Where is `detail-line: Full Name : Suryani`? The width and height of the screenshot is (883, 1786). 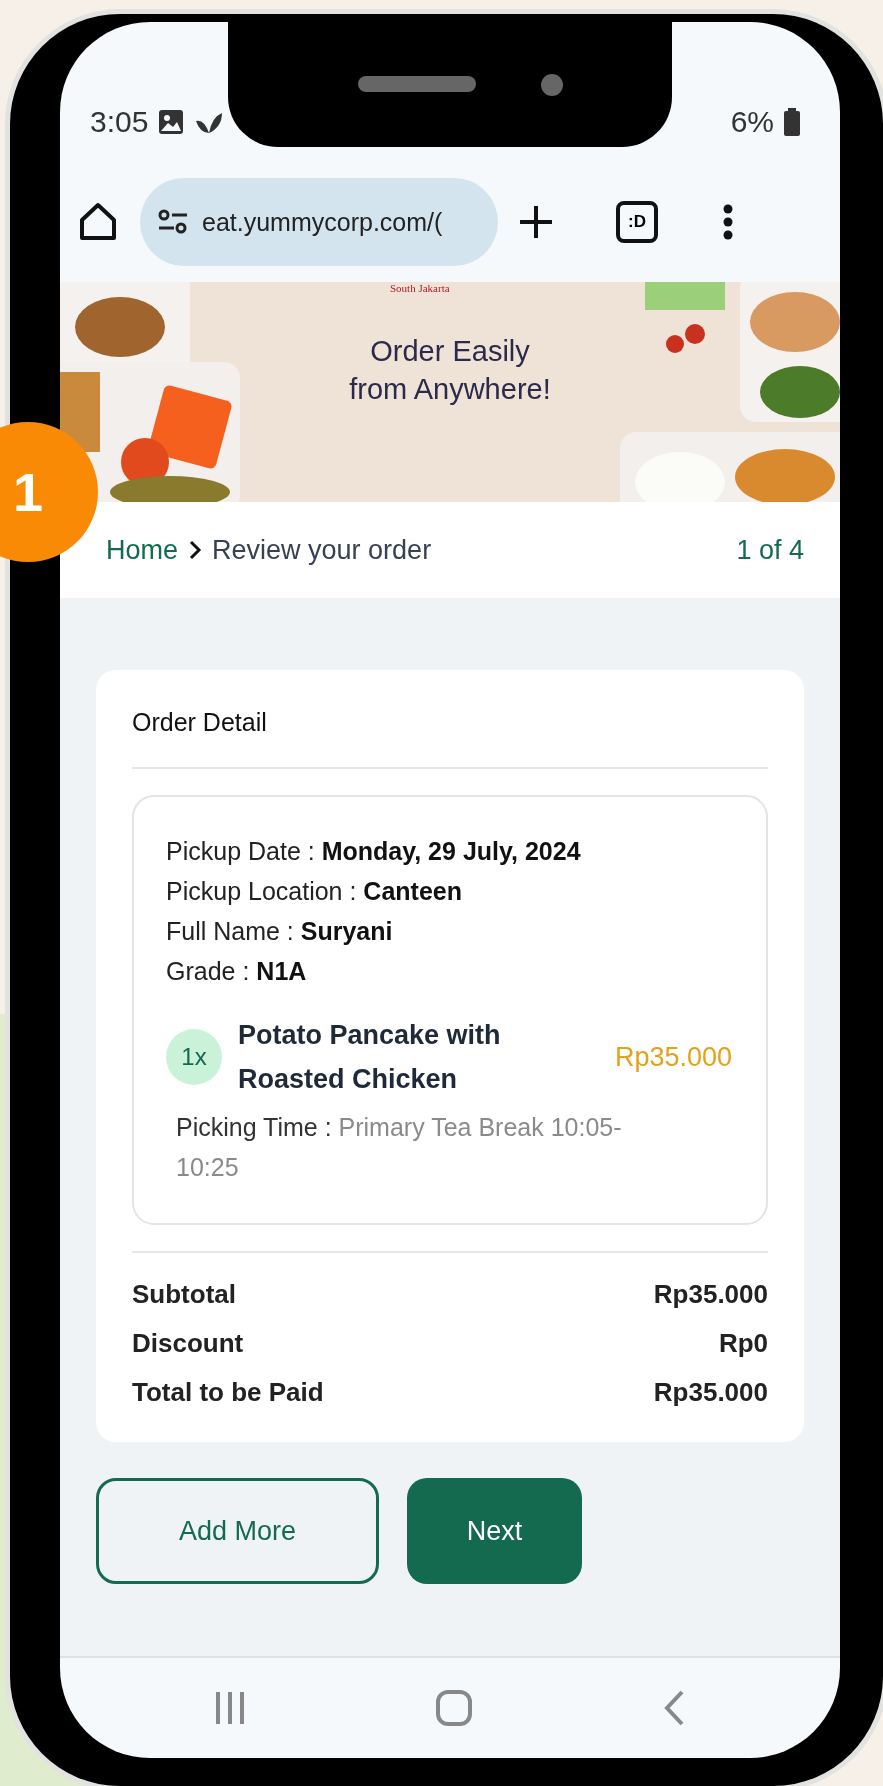
detail-line: Full Name : Suryani is located at coordinates (280, 931).